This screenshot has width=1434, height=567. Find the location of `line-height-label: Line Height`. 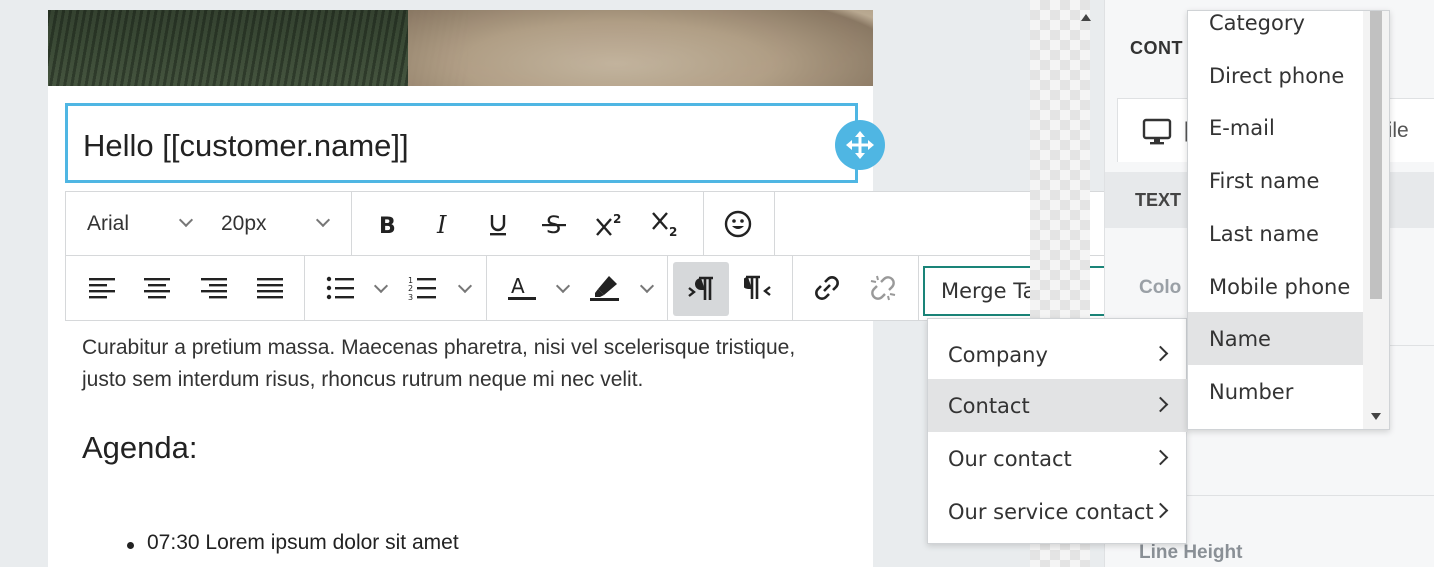

line-height-label: Line Height is located at coordinates (1191, 552).